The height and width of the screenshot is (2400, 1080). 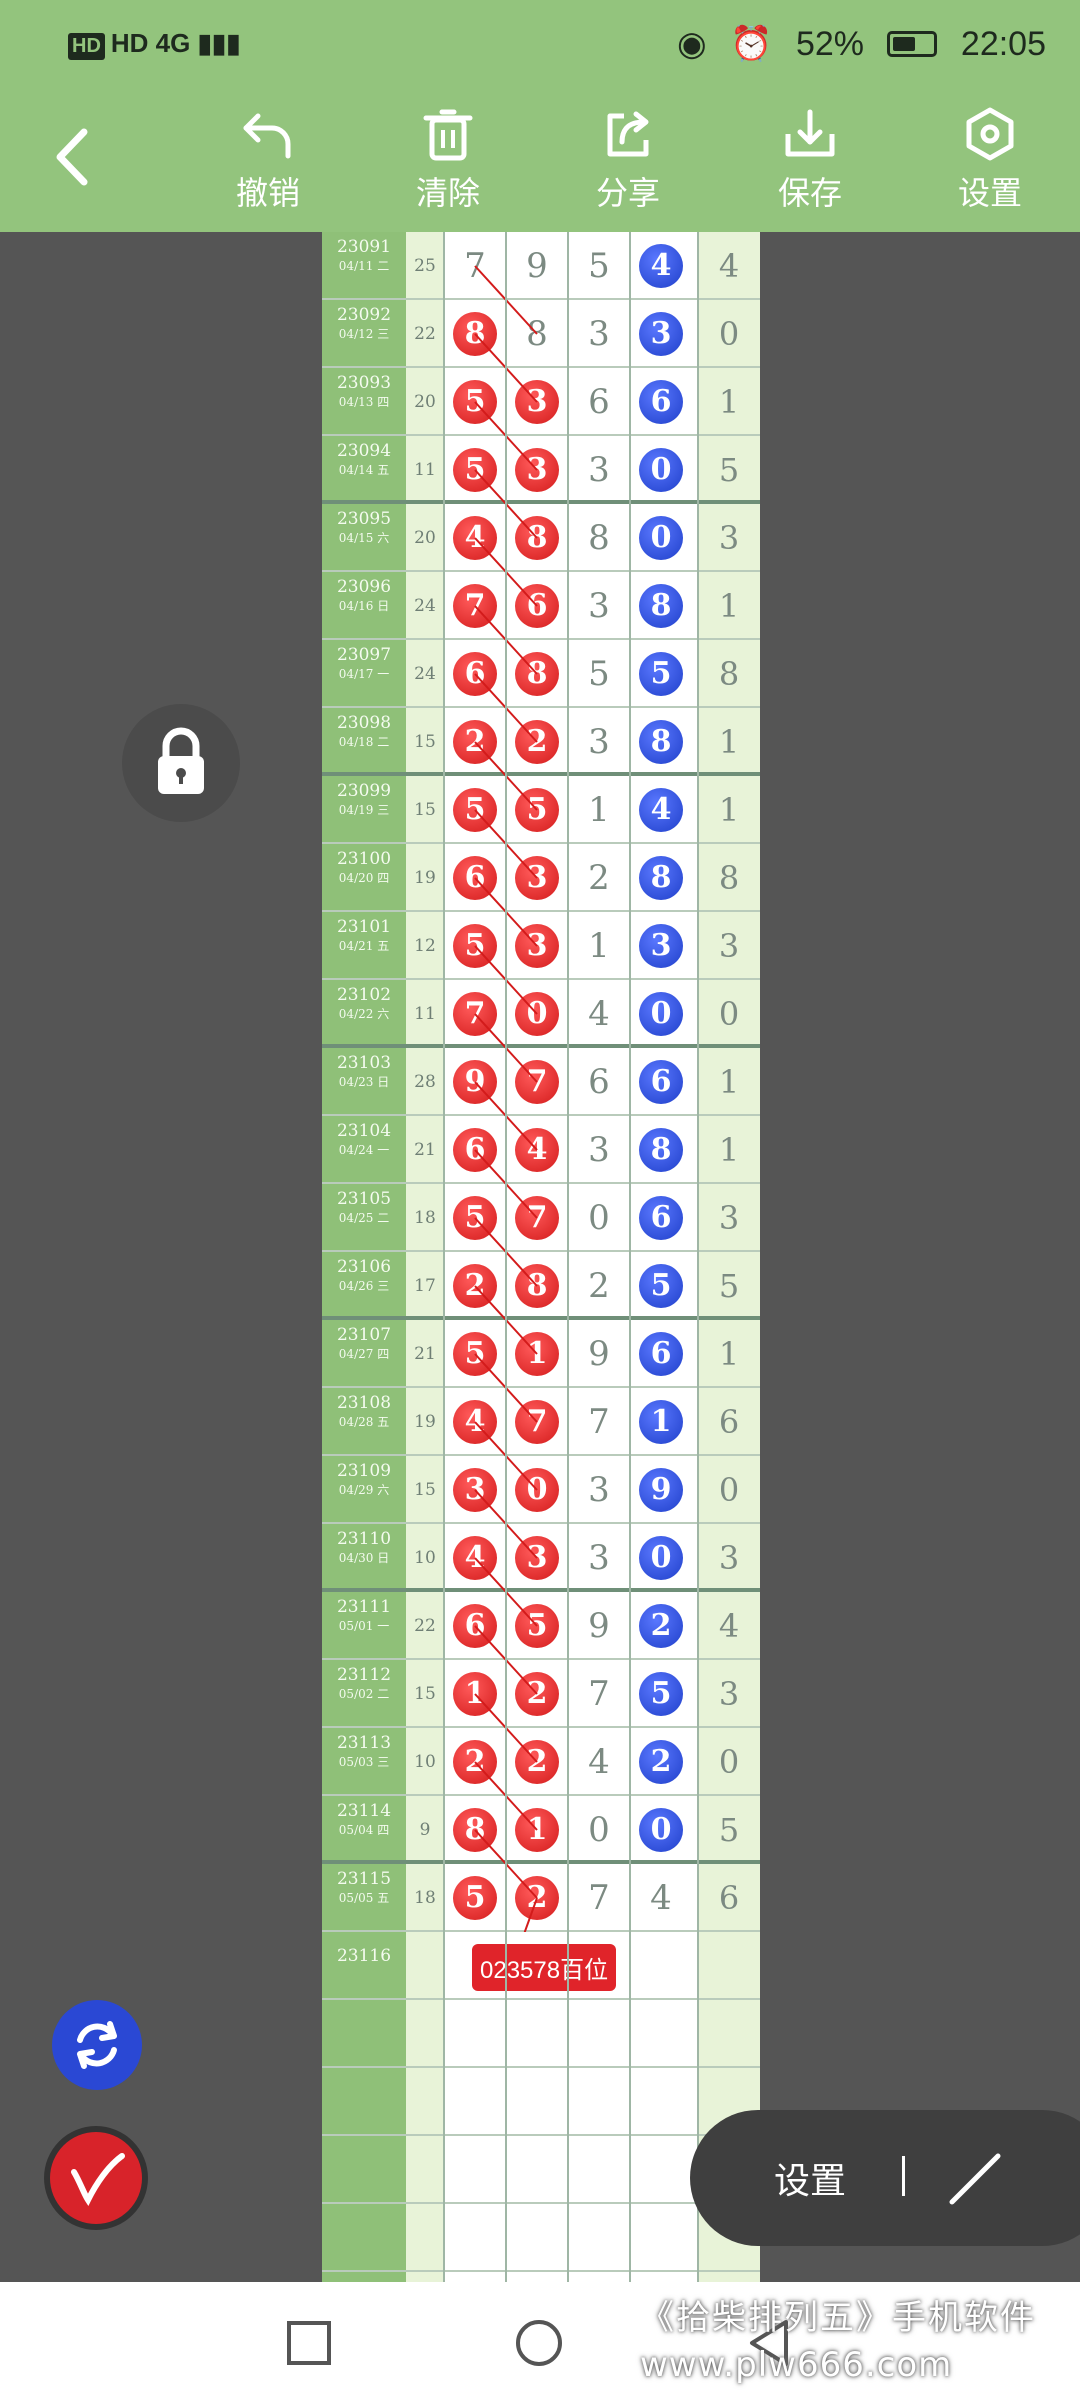 What do you see at coordinates (97, 2045) in the screenshot?
I see `refresh-button` at bounding box center [97, 2045].